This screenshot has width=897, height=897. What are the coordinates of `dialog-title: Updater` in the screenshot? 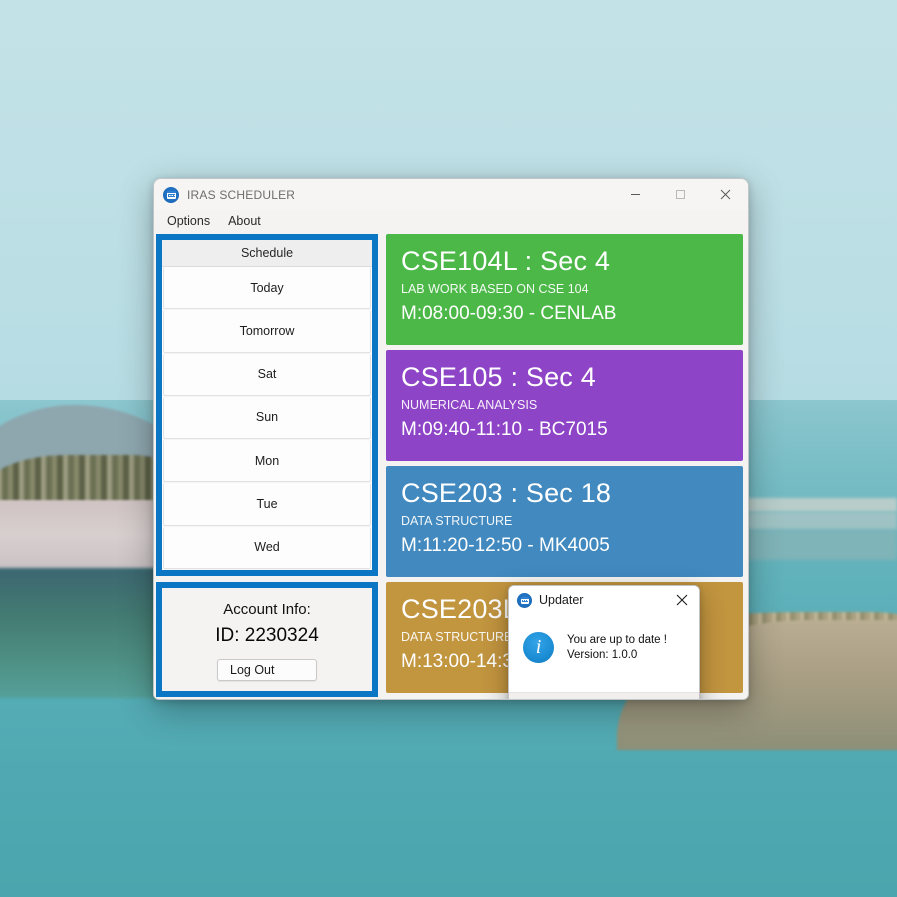 It's located at (561, 600).